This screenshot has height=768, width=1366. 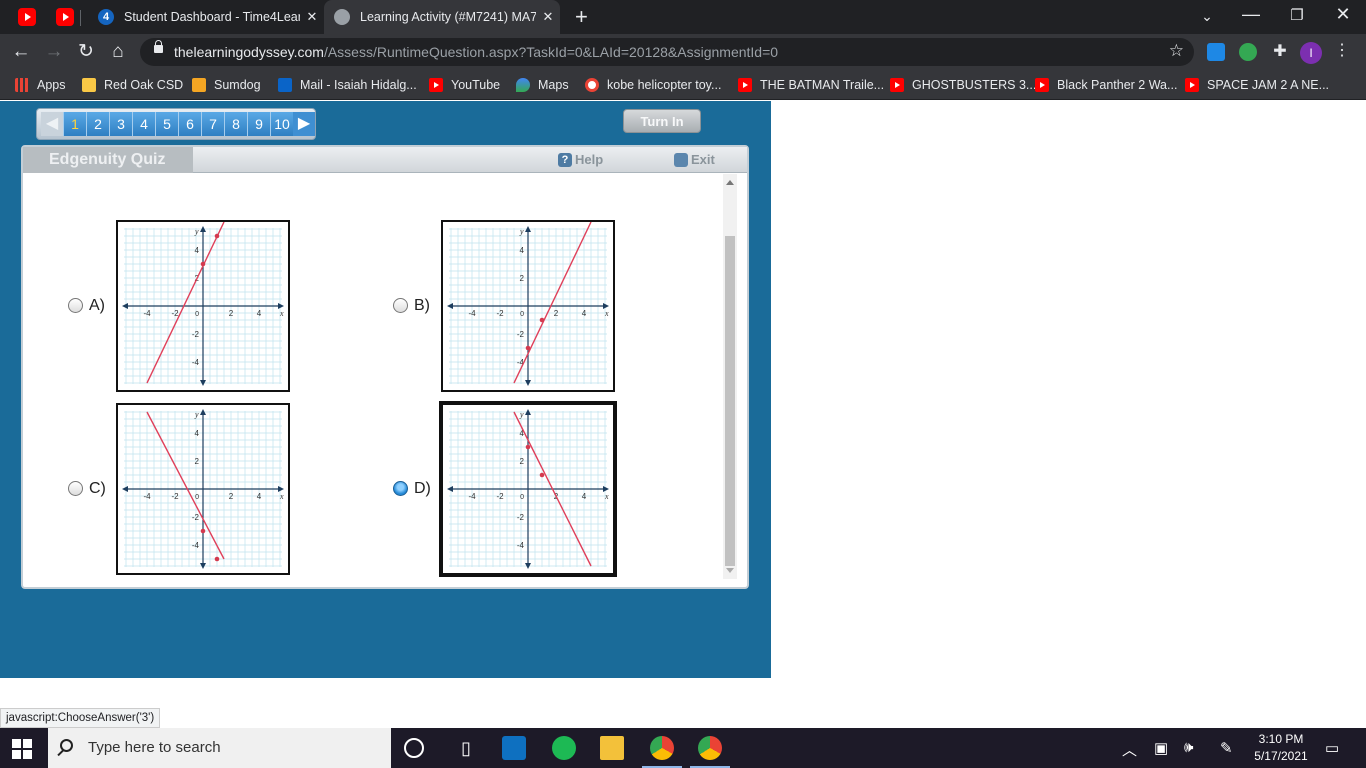 I want to click on google-icon, so click(x=592, y=85).